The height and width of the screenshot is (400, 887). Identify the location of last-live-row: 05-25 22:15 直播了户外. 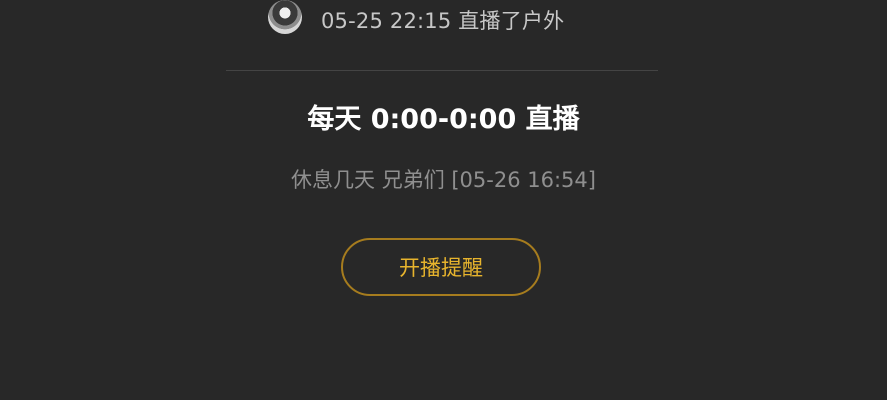
(416, 20).